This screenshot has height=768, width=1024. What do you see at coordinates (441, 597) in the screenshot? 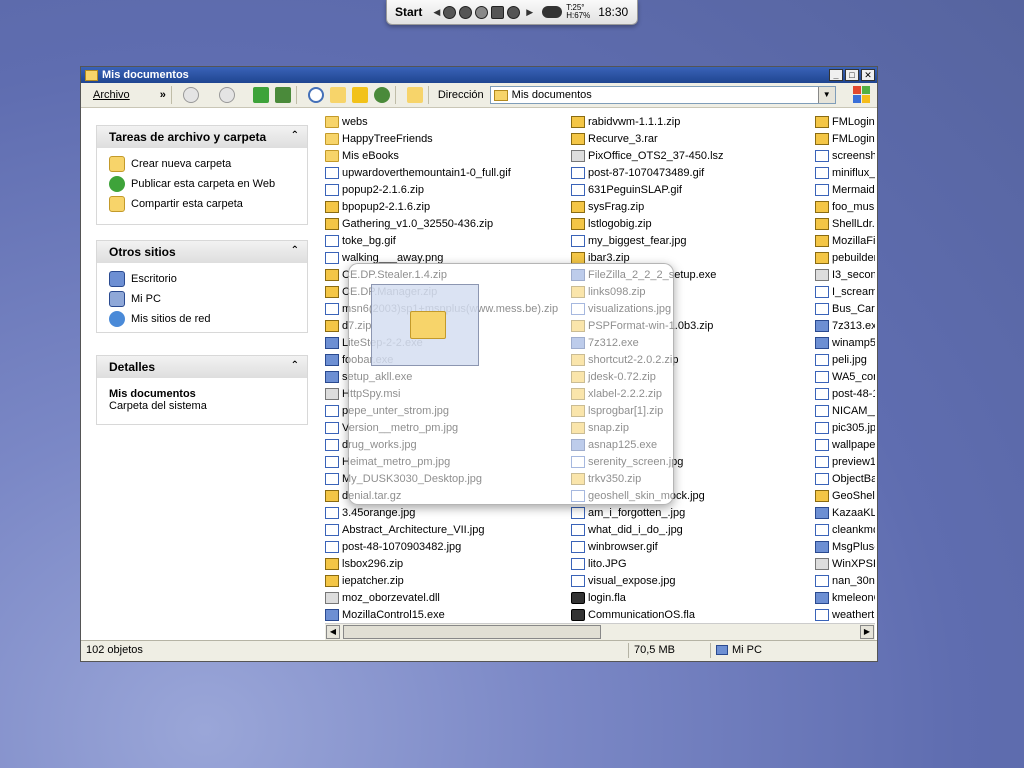
I see `file-item: moz_oborzevatel.dll` at bounding box center [441, 597].